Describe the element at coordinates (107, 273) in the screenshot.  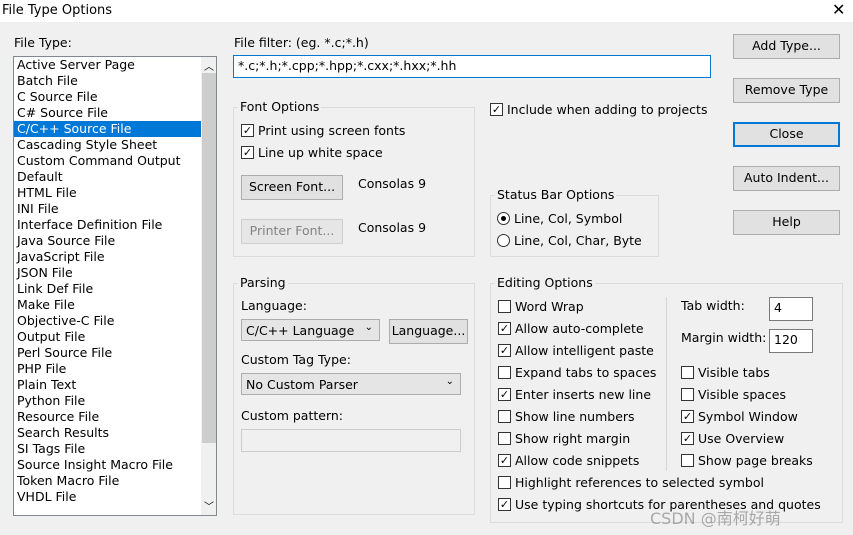
I see `list-item: JSON File` at that location.